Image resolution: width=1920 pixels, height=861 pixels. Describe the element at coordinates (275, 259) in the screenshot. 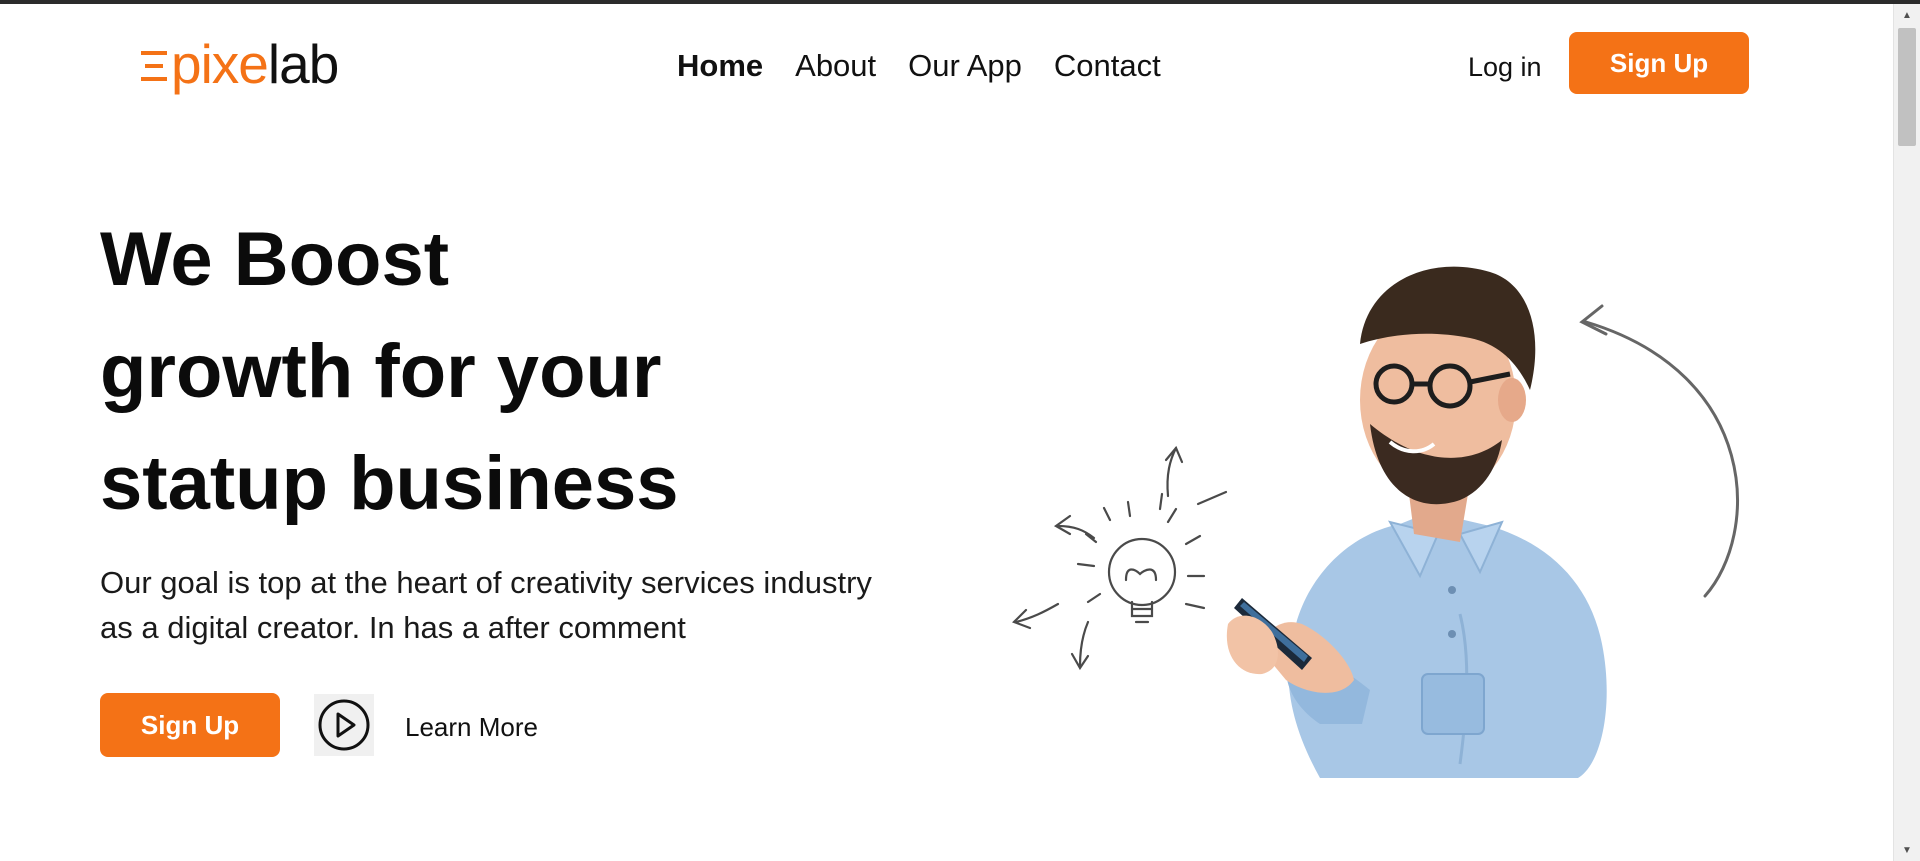

I see `hero-title-line: We Boost` at that location.